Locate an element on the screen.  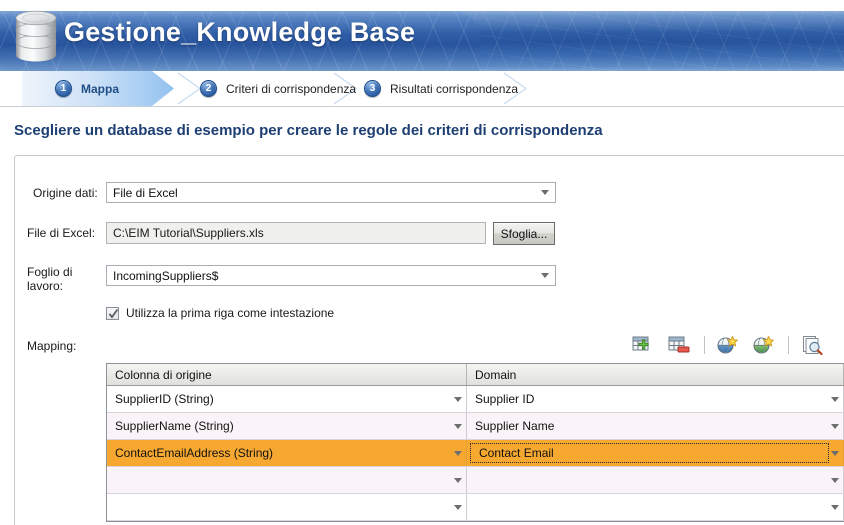
column-header-source: Colonna di origine is located at coordinates (287, 374).